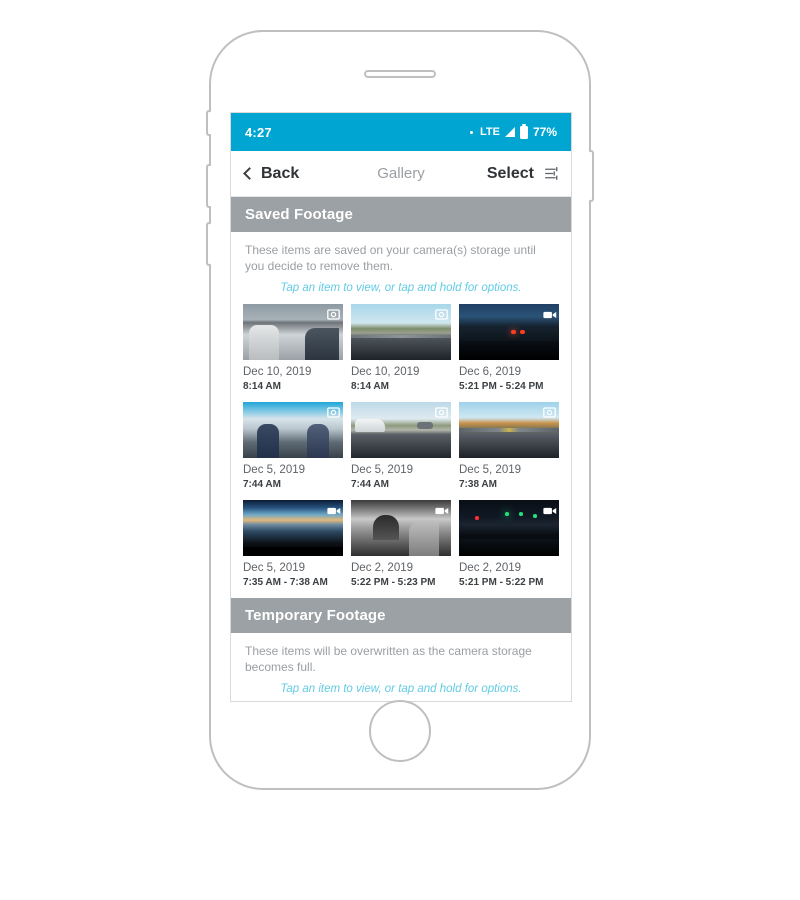 This screenshot has width=800, height=900. What do you see at coordinates (401, 132) in the screenshot?
I see `status-bar: 4:27 LTE 77%` at bounding box center [401, 132].